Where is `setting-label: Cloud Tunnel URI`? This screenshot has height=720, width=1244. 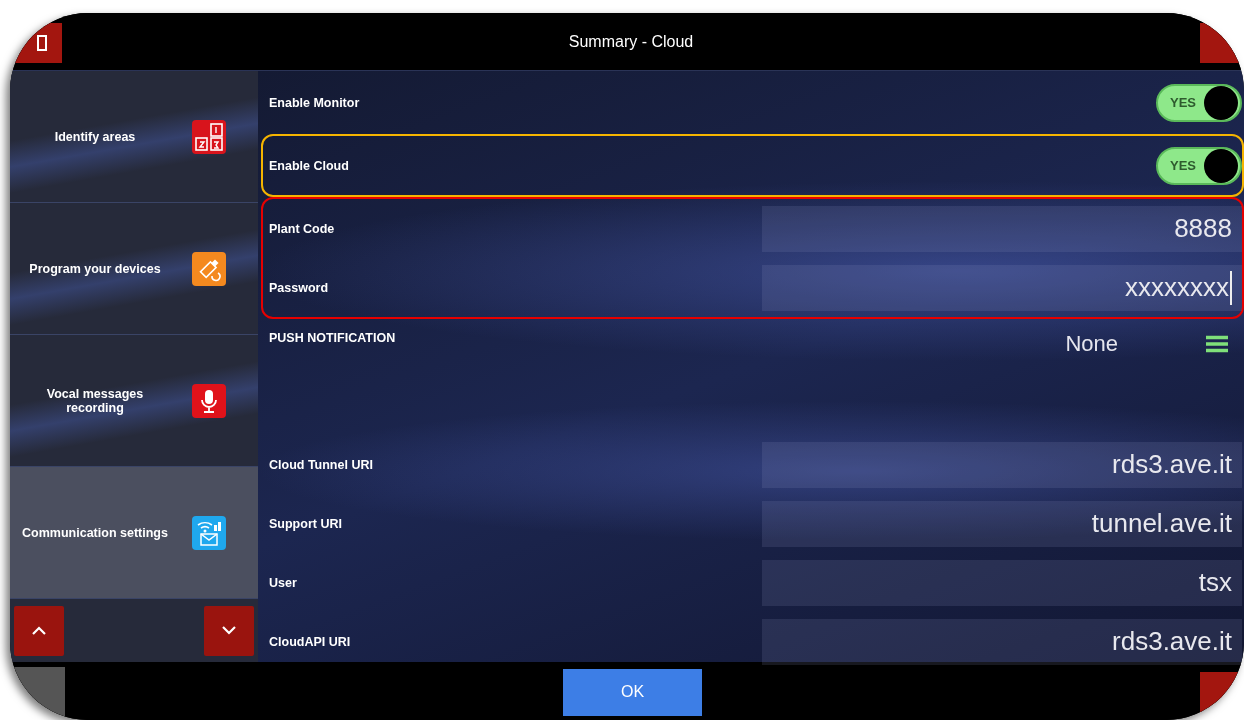 setting-label: Cloud Tunnel URI is located at coordinates (321, 464).